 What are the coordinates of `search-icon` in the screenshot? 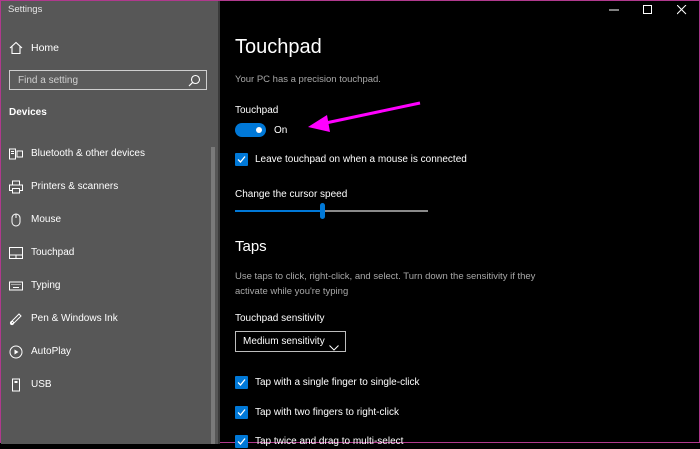 It's located at (194, 80).